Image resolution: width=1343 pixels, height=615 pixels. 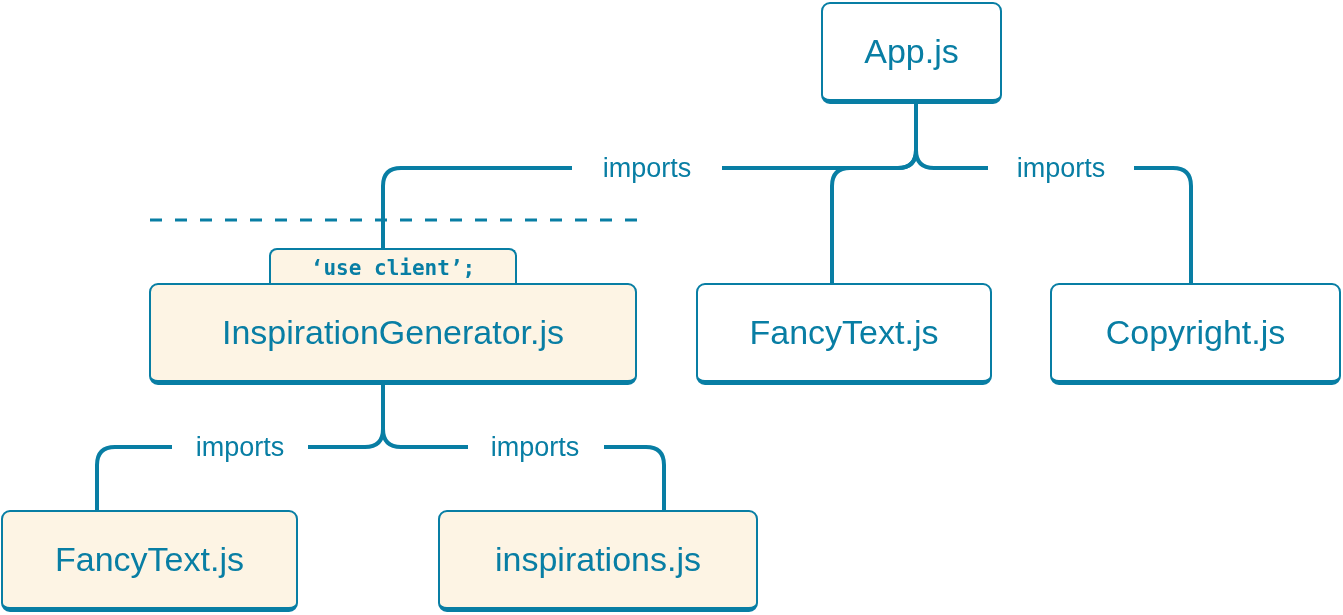 What do you see at coordinates (598, 561) in the screenshot?
I see `module-node: inspirations.js` at bounding box center [598, 561].